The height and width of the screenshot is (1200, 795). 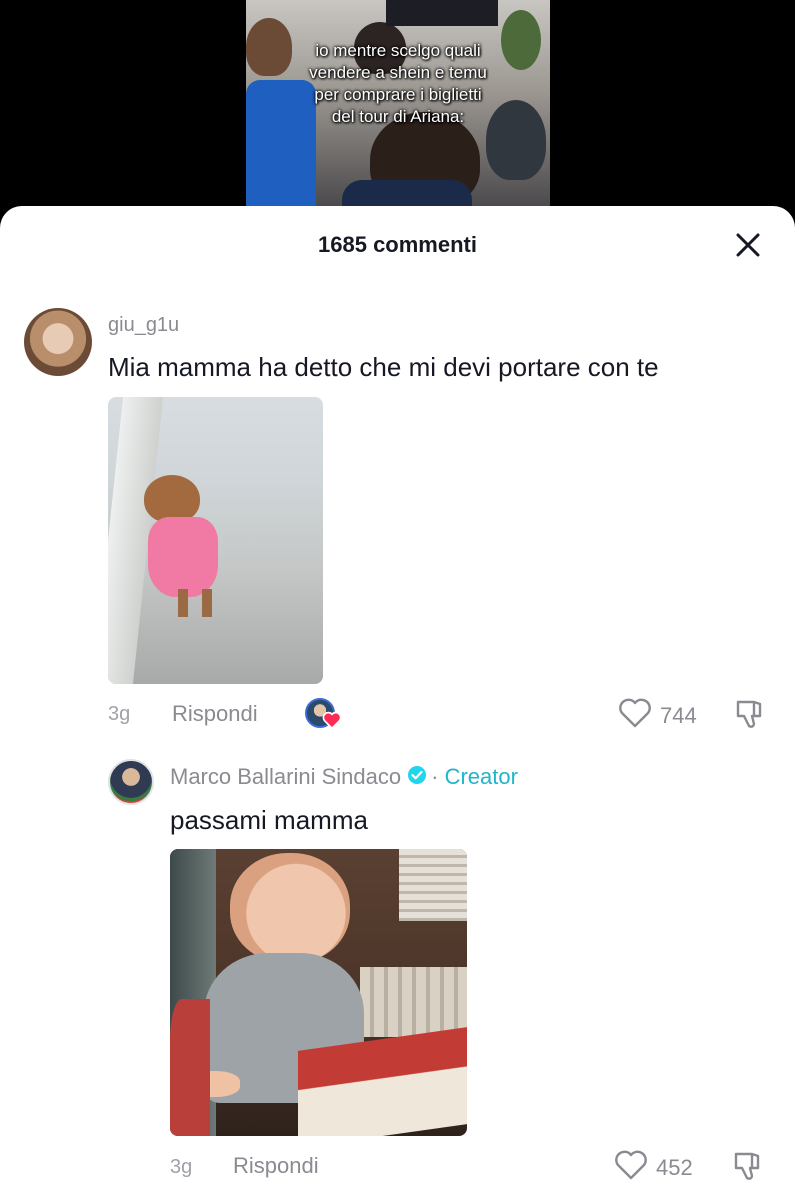 I want to click on username-text: Marco Ballarini Sindaco, so click(x=286, y=776).